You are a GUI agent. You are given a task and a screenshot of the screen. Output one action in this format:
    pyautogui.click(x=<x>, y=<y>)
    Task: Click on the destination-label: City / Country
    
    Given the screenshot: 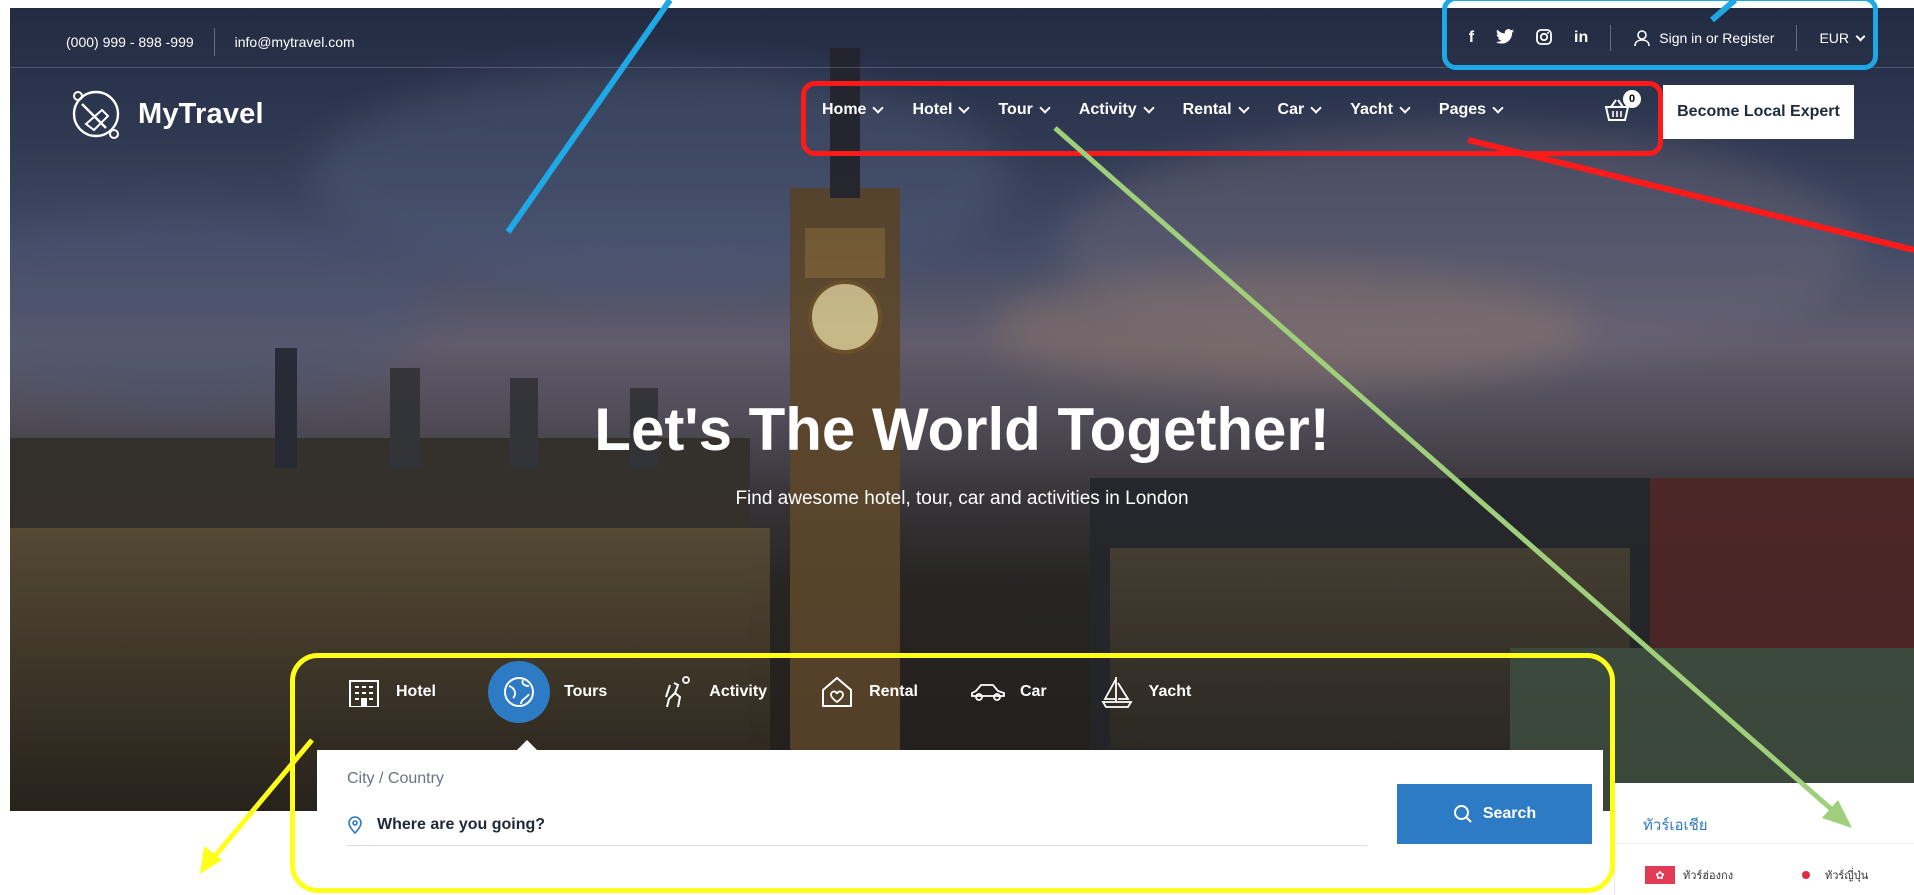 What is the action you would take?
    pyautogui.click(x=395, y=778)
    